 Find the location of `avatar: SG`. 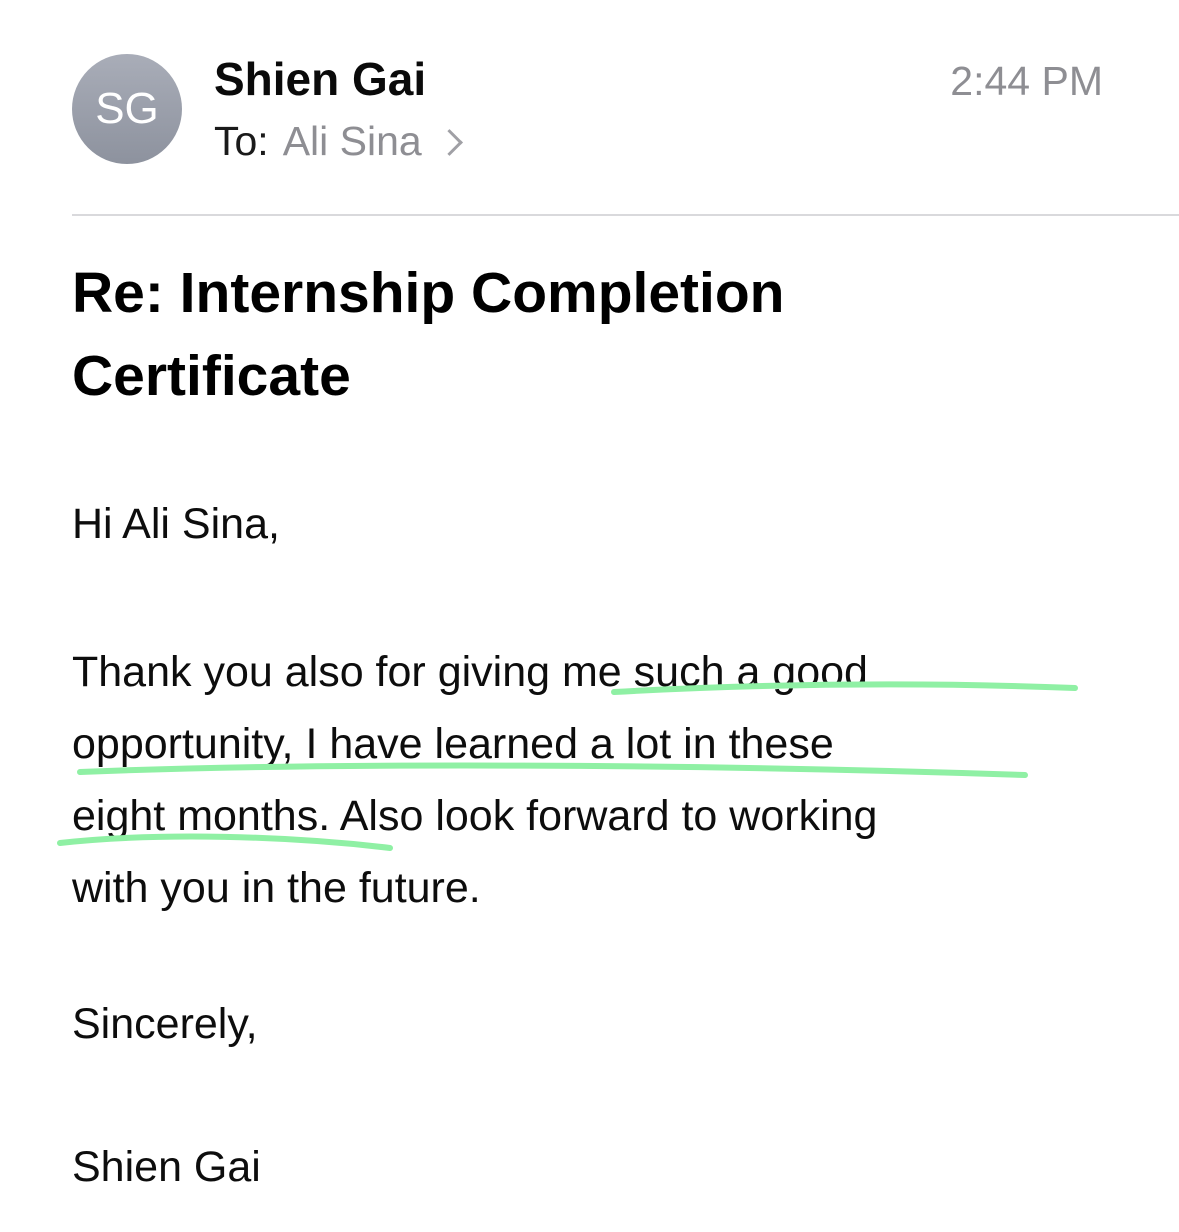

avatar: SG is located at coordinates (127, 109).